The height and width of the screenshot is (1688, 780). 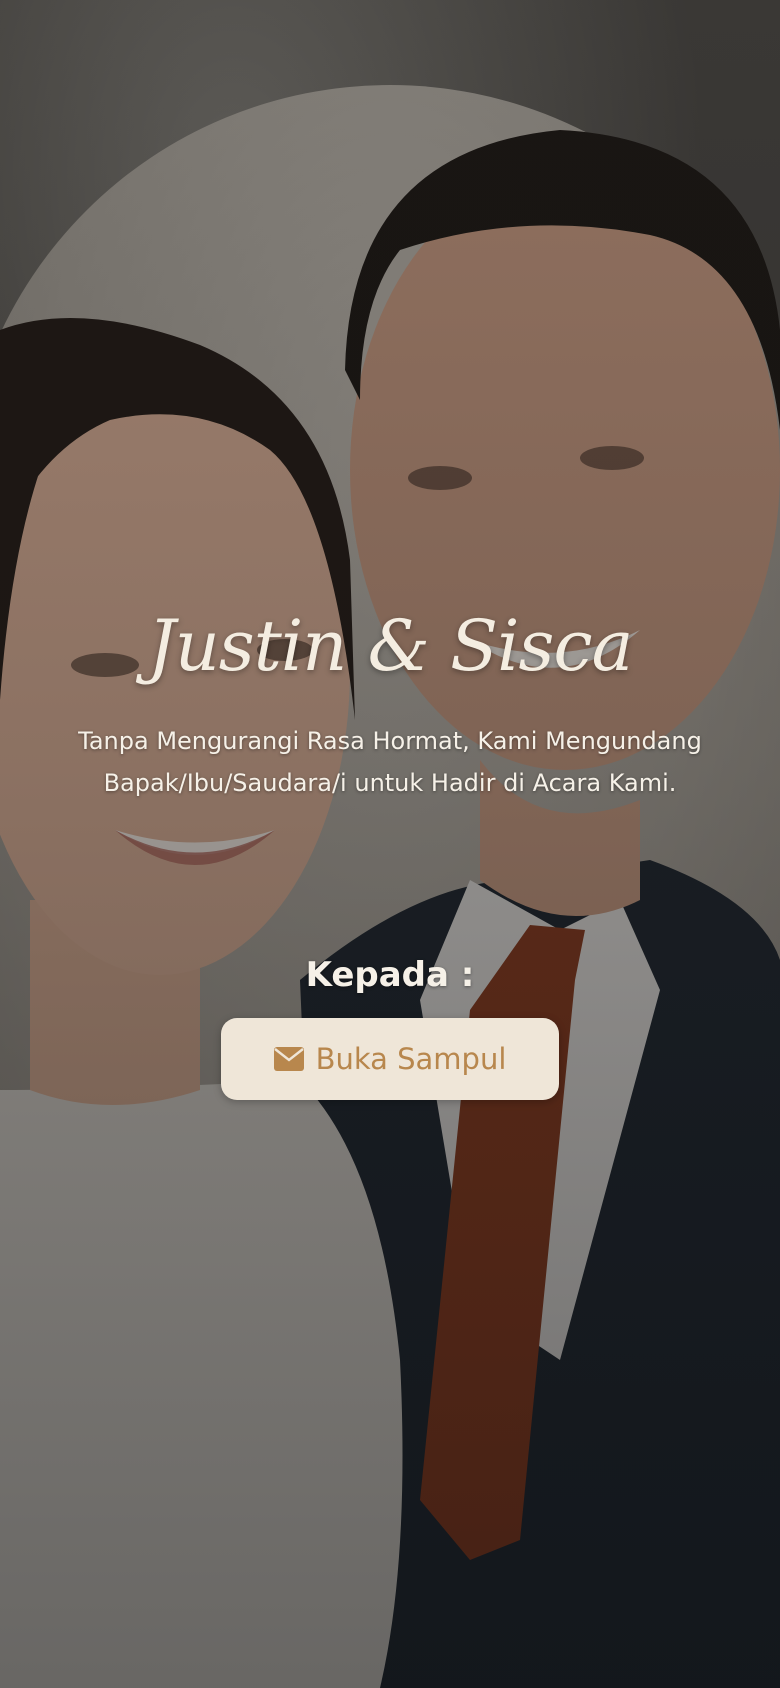 I want to click on open-cover-button-label: Buka Sampul, so click(x=411, y=1059).